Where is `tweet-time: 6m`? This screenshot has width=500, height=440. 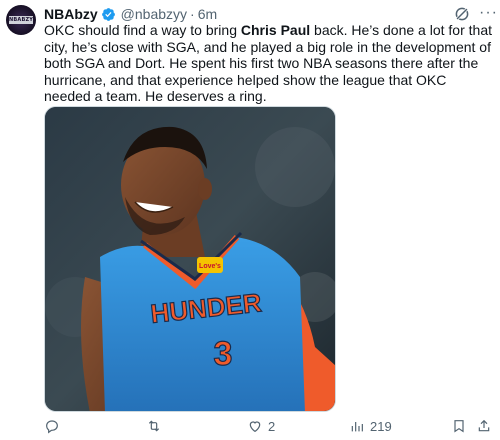 tweet-time: 6m is located at coordinates (207, 14).